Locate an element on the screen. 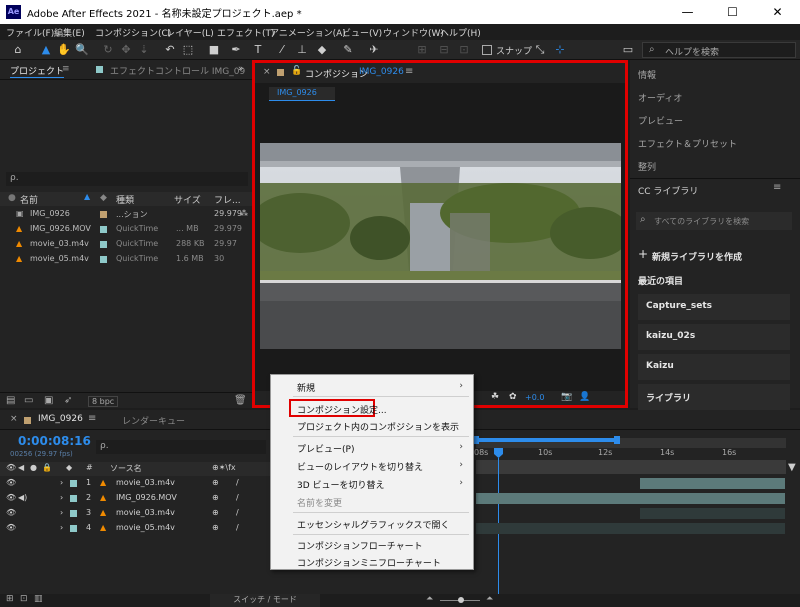  show-snapshot-icon: 👤 is located at coordinates (584, 397).